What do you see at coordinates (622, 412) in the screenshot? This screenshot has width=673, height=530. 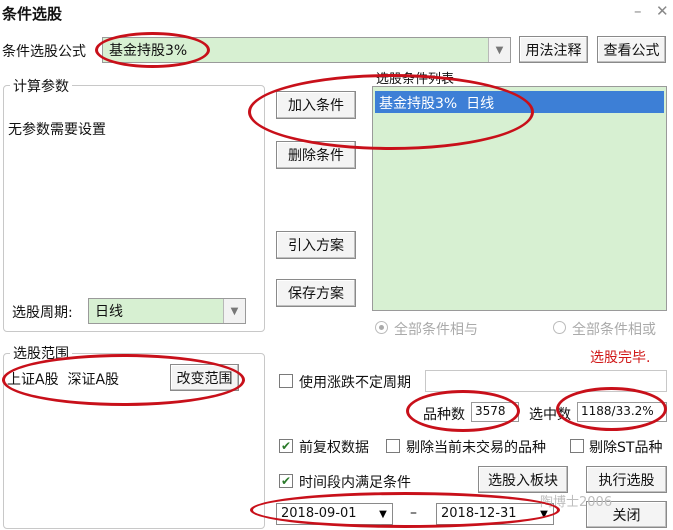 I see `selected-value: 1188/33.2%` at bounding box center [622, 412].